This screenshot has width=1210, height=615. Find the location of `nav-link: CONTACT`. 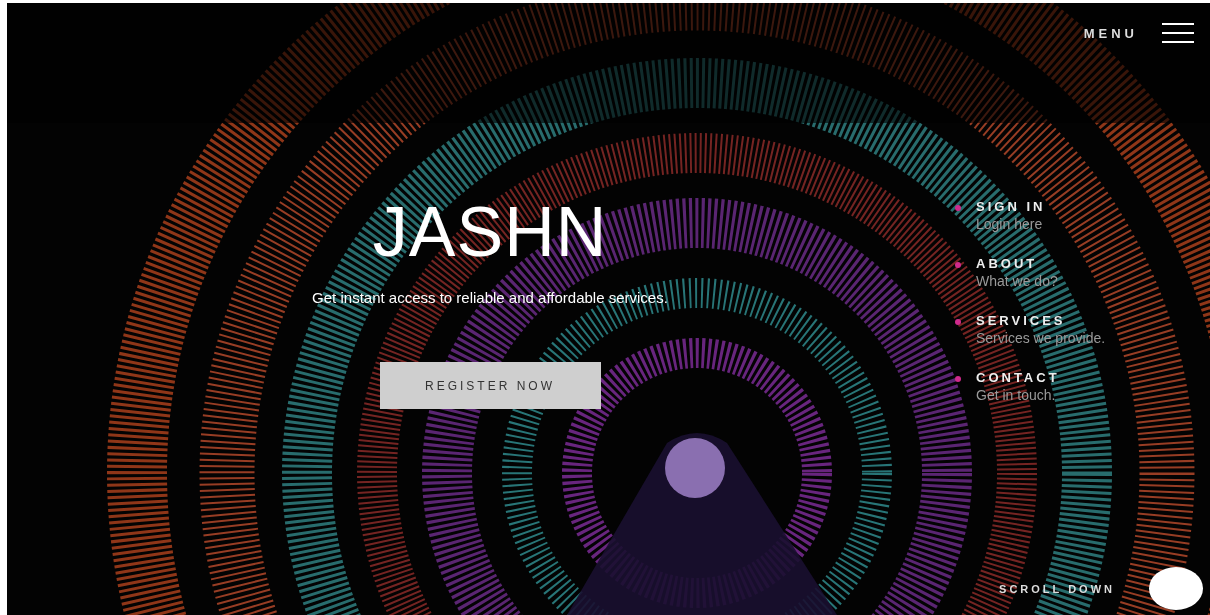

nav-link: CONTACT is located at coordinates (1018, 378).